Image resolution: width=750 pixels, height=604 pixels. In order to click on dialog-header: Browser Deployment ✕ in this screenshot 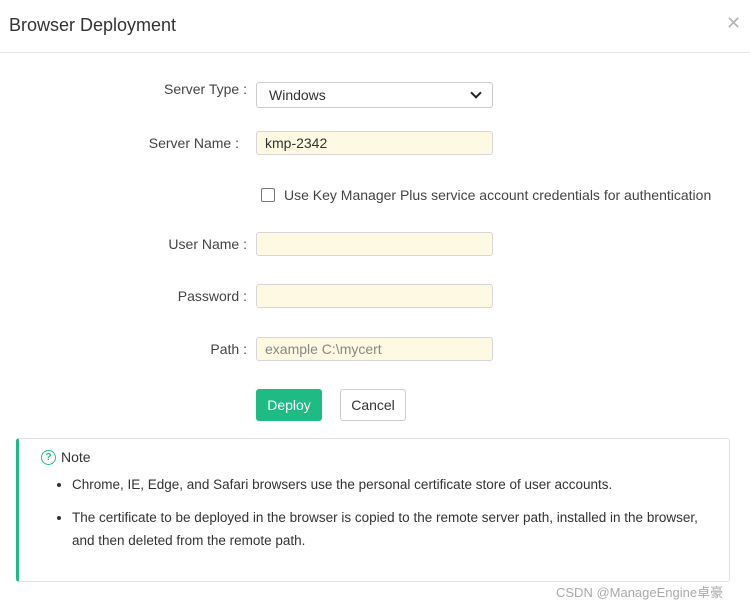, I will do `click(375, 26)`.